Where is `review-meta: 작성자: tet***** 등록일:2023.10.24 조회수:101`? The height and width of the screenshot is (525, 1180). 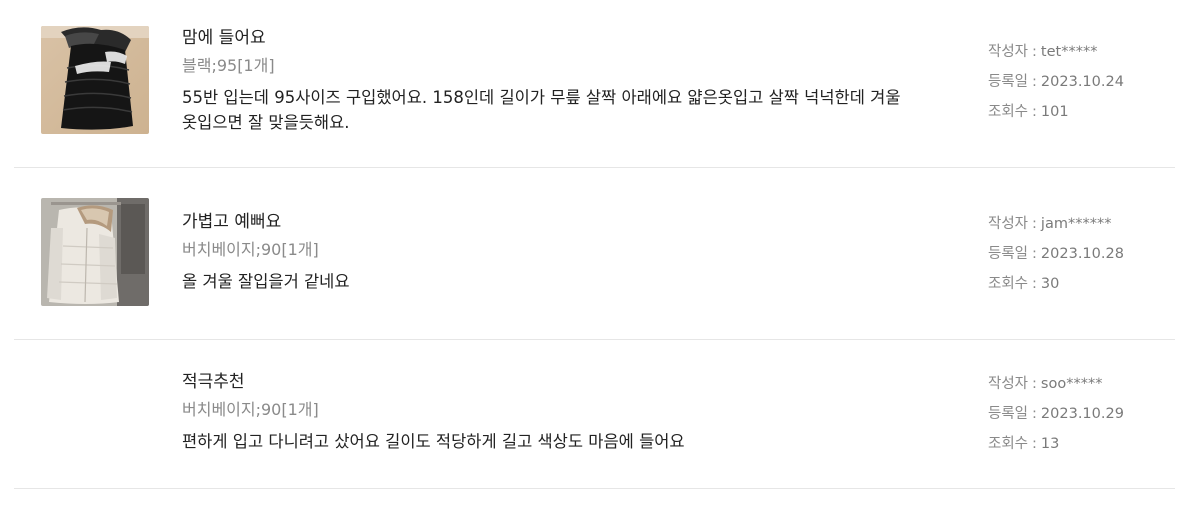
review-meta: 작성자: tet***** 등록일:2023.10.24 조회수:101 is located at coordinates (1078, 87).